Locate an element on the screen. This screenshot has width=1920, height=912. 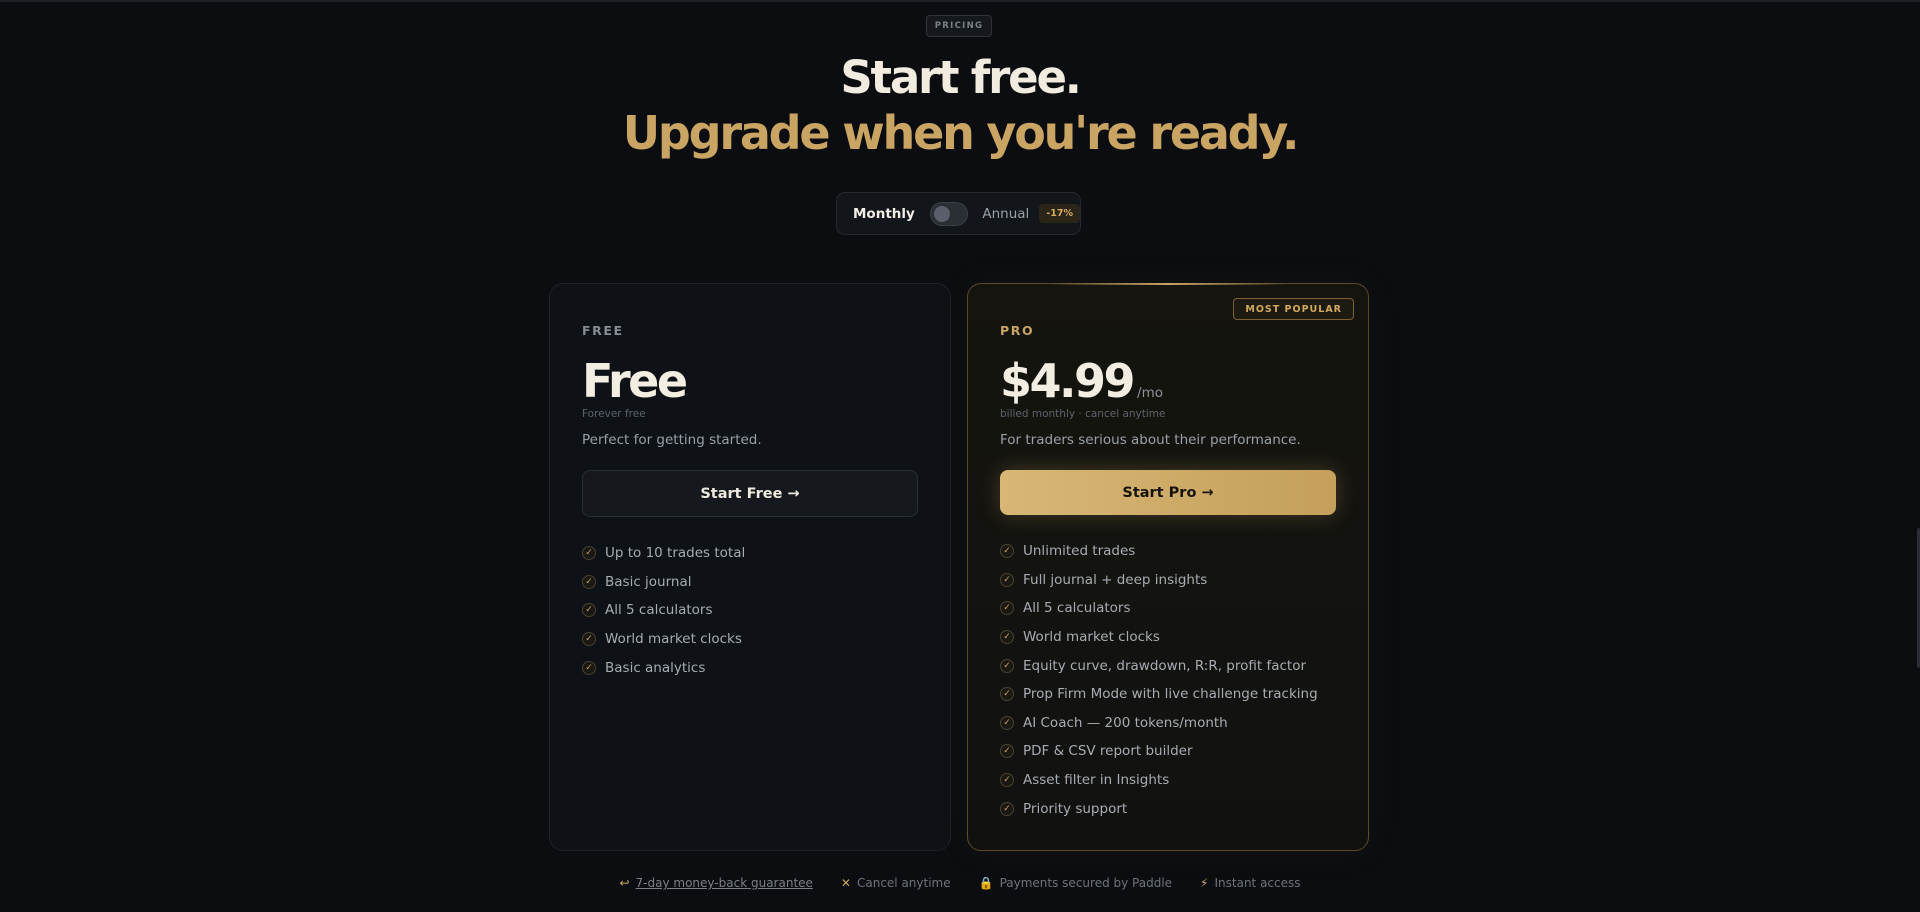
pro-card-glow is located at coordinates (1168, 284).